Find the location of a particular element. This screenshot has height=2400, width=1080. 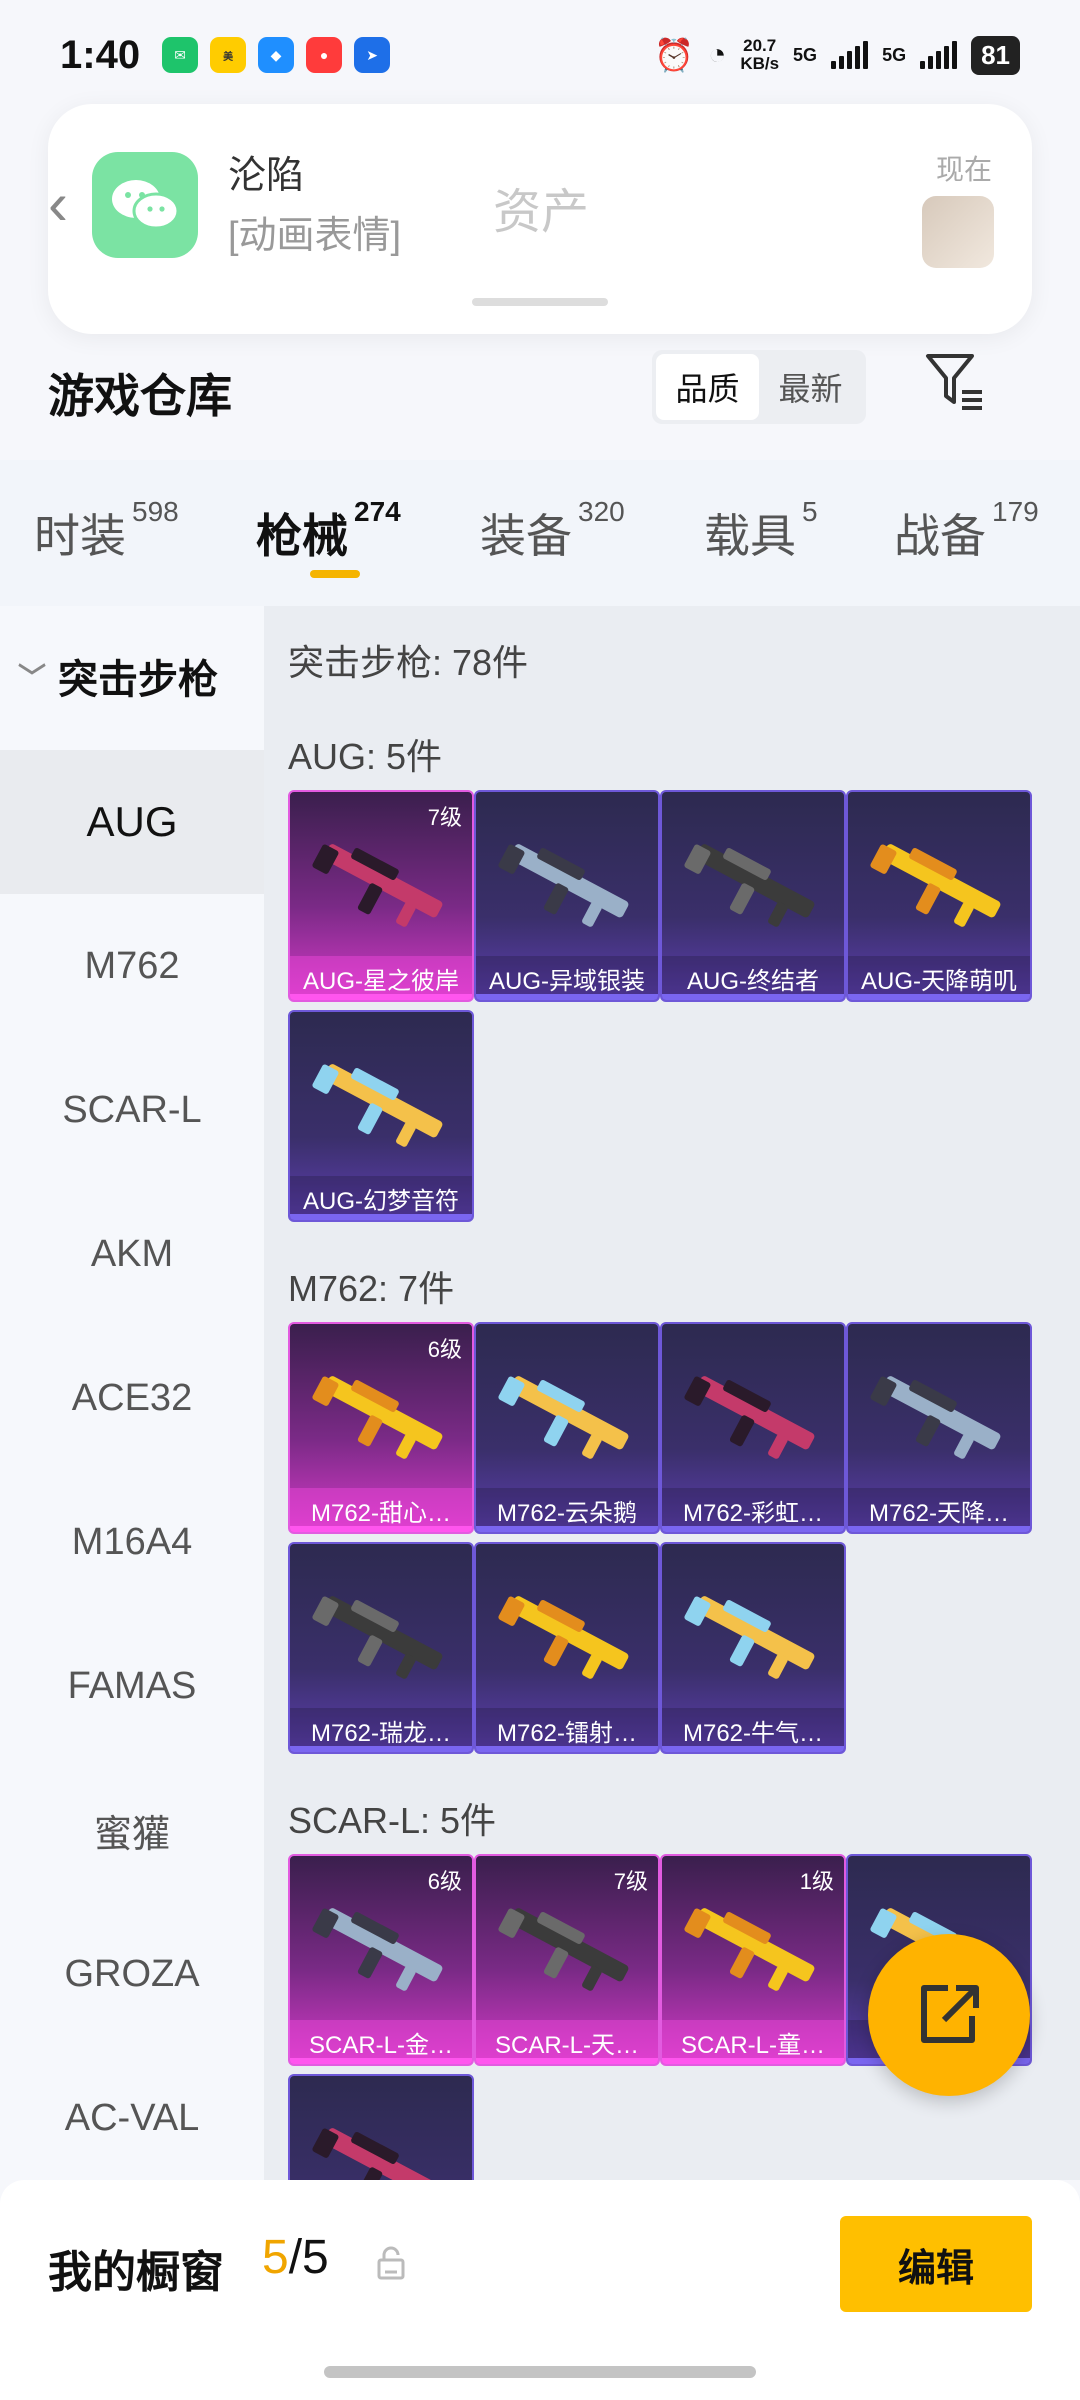

section-title-m762: M762: 7件 is located at coordinates (371, 1288).